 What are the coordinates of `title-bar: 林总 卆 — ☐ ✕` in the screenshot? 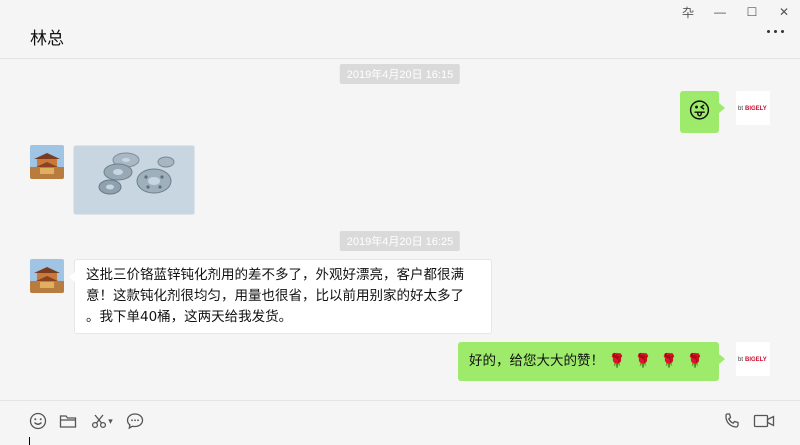 It's located at (400, 29).